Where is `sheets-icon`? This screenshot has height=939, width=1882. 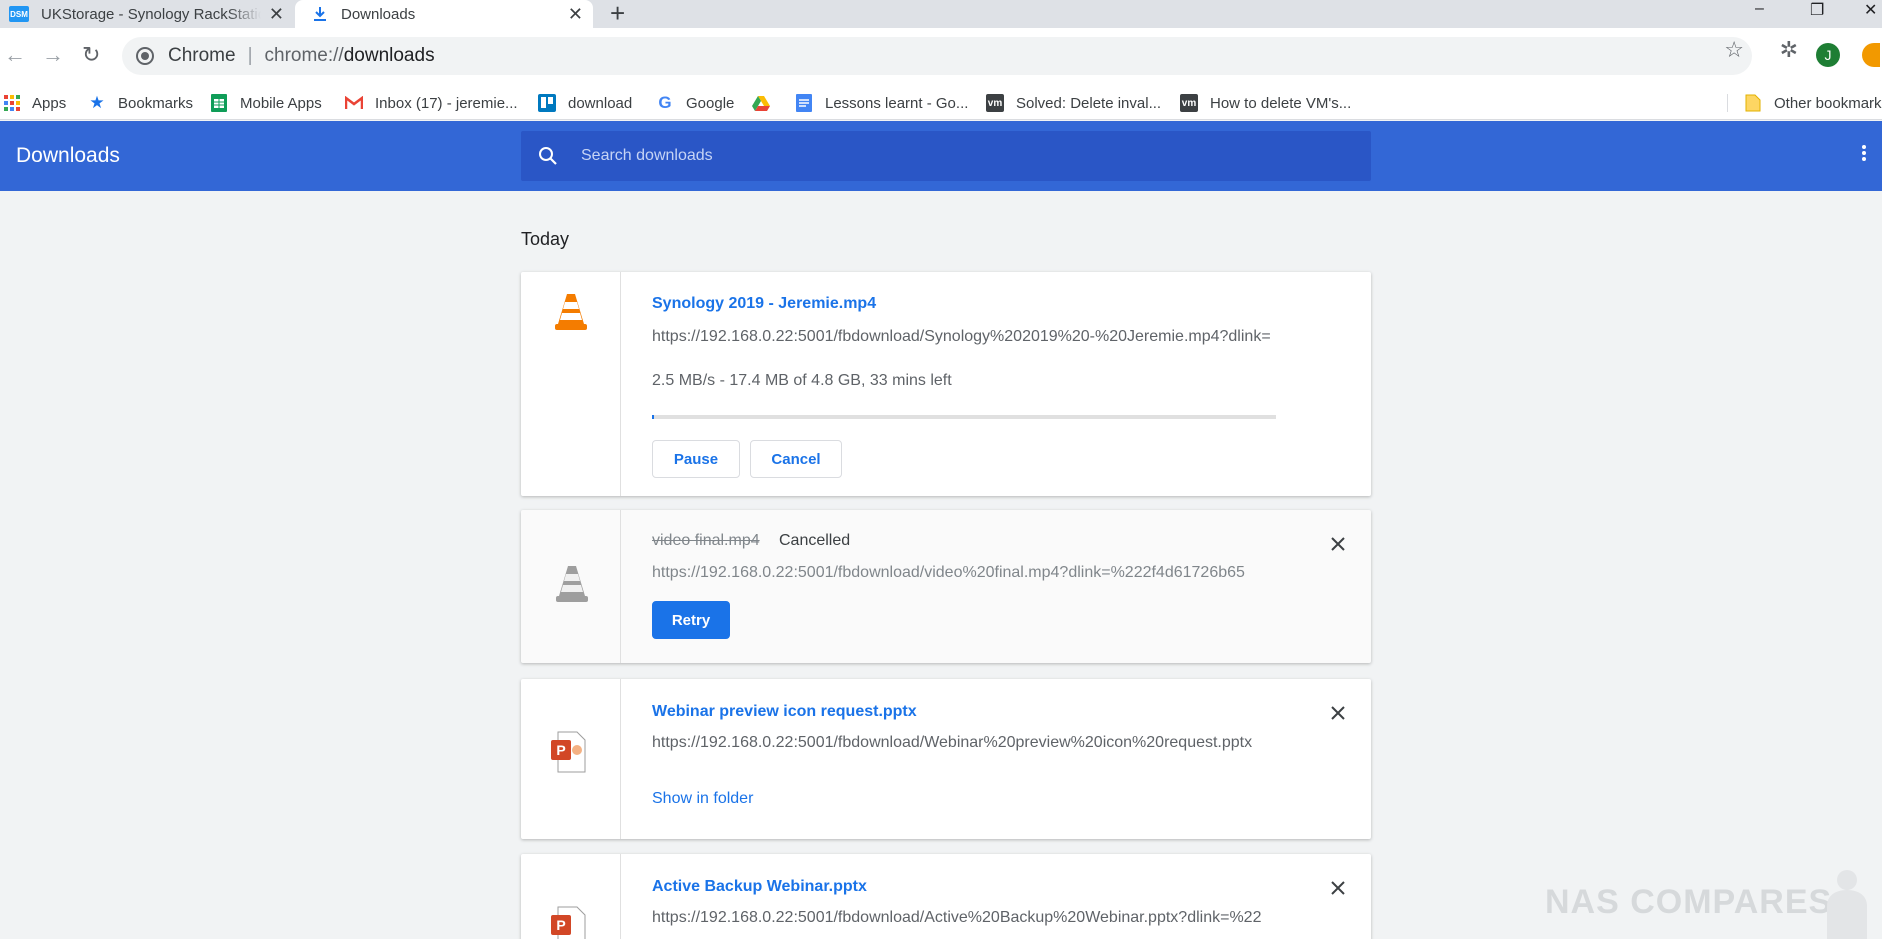 sheets-icon is located at coordinates (219, 103).